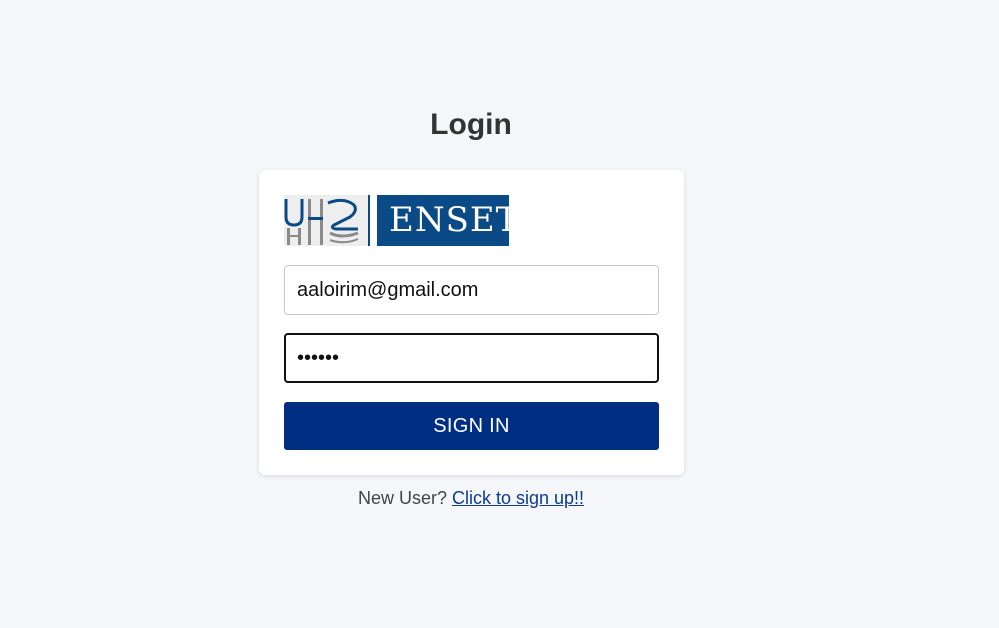  I want to click on sign-in-button: SIGN IN, so click(471, 426).